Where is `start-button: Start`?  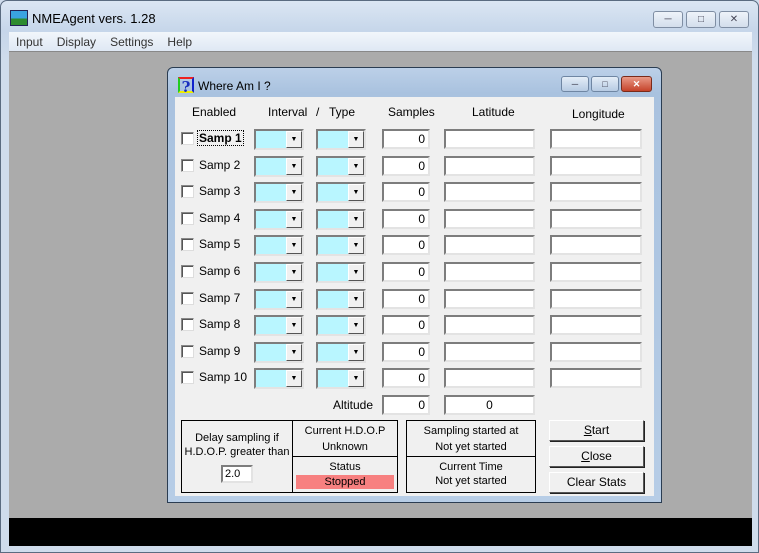 start-button: Start is located at coordinates (596, 430).